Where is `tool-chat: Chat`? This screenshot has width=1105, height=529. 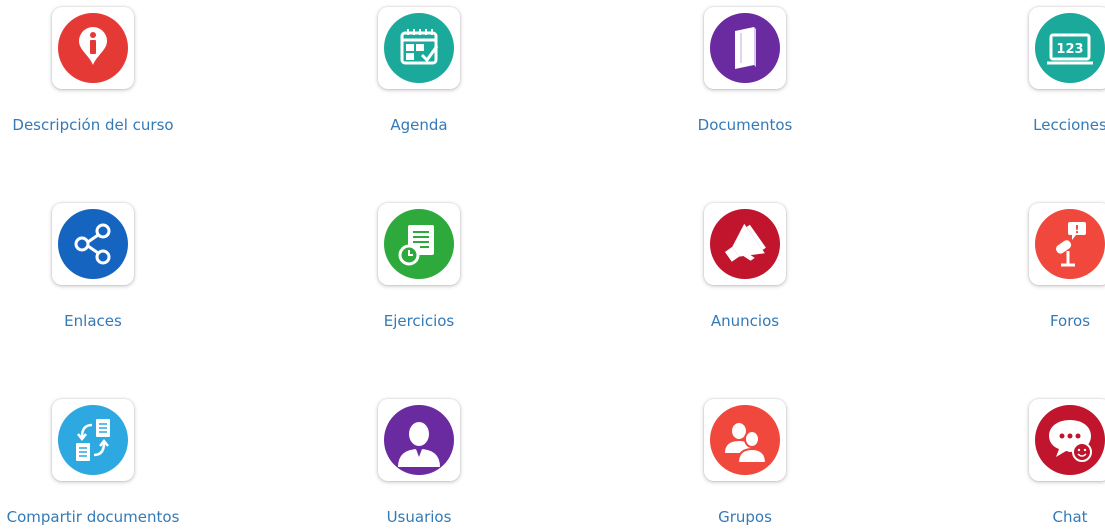
tool-chat: Chat is located at coordinates (1037, 462).